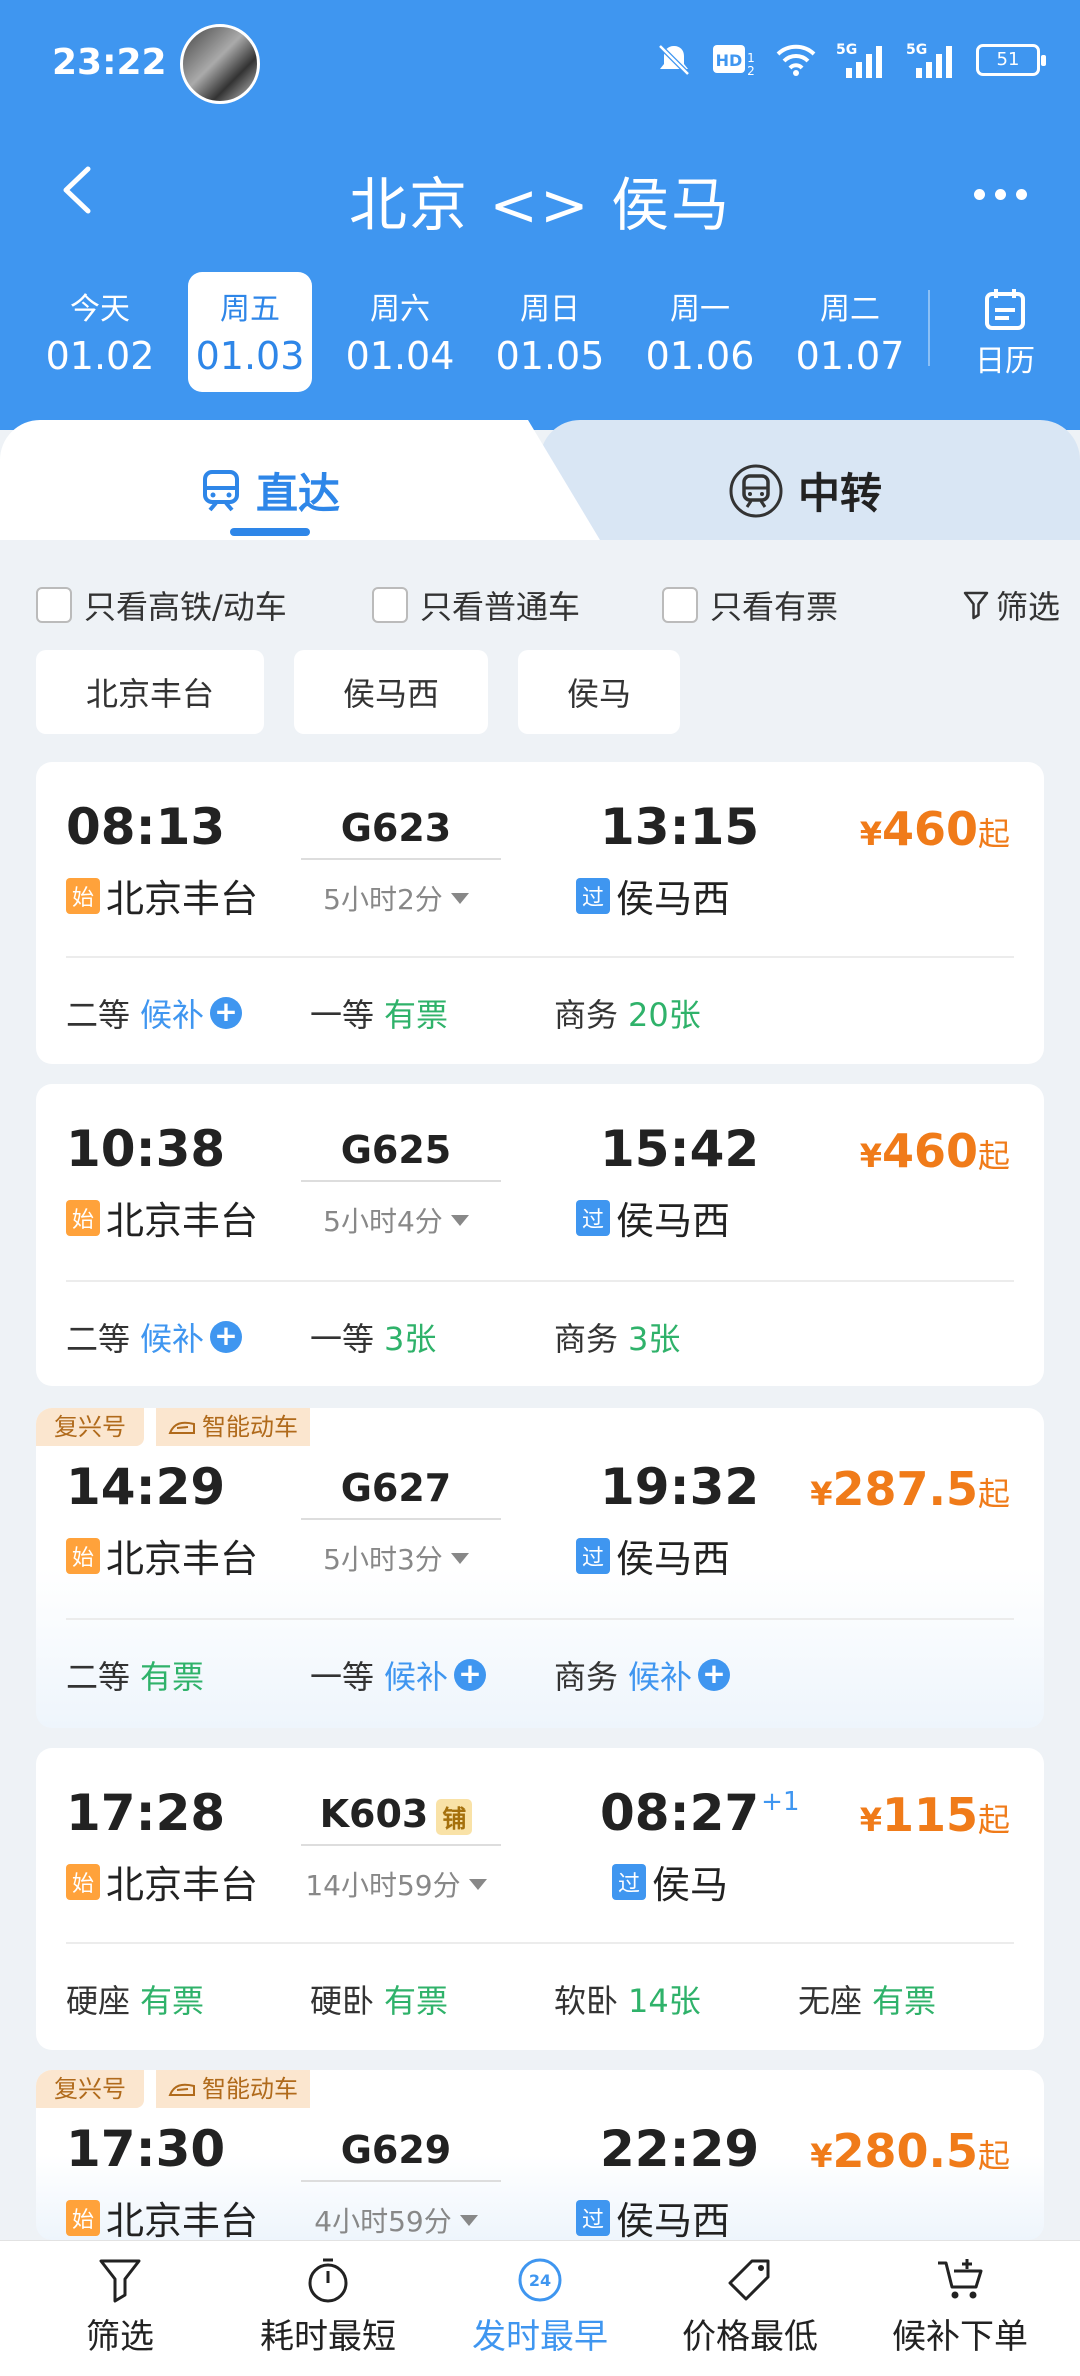  What do you see at coordinates (396, 828) in the screenshot?
I see `train-number: G623` at bounding box center [396, 828].